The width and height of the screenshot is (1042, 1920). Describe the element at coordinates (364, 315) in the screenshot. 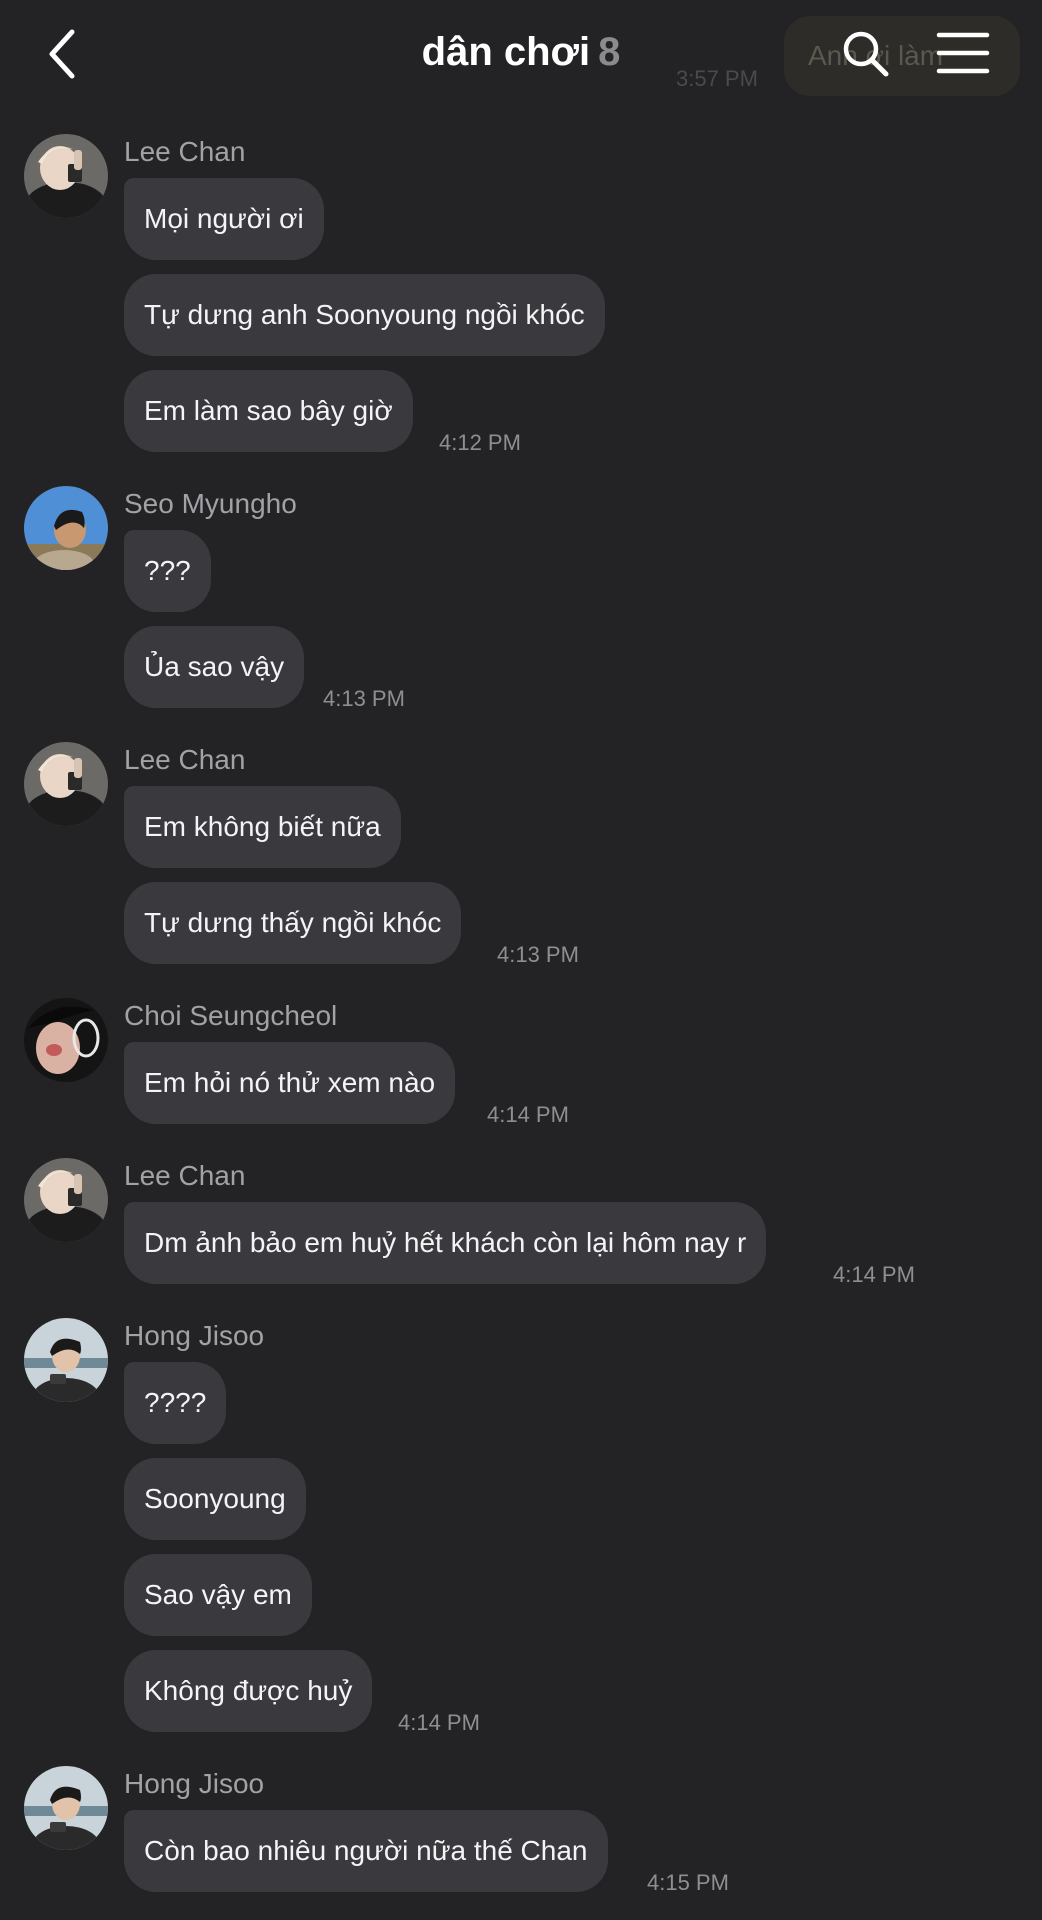

I see `message-bubble: Tự dưng anh Soonyoung ngồi khóc` at that location.